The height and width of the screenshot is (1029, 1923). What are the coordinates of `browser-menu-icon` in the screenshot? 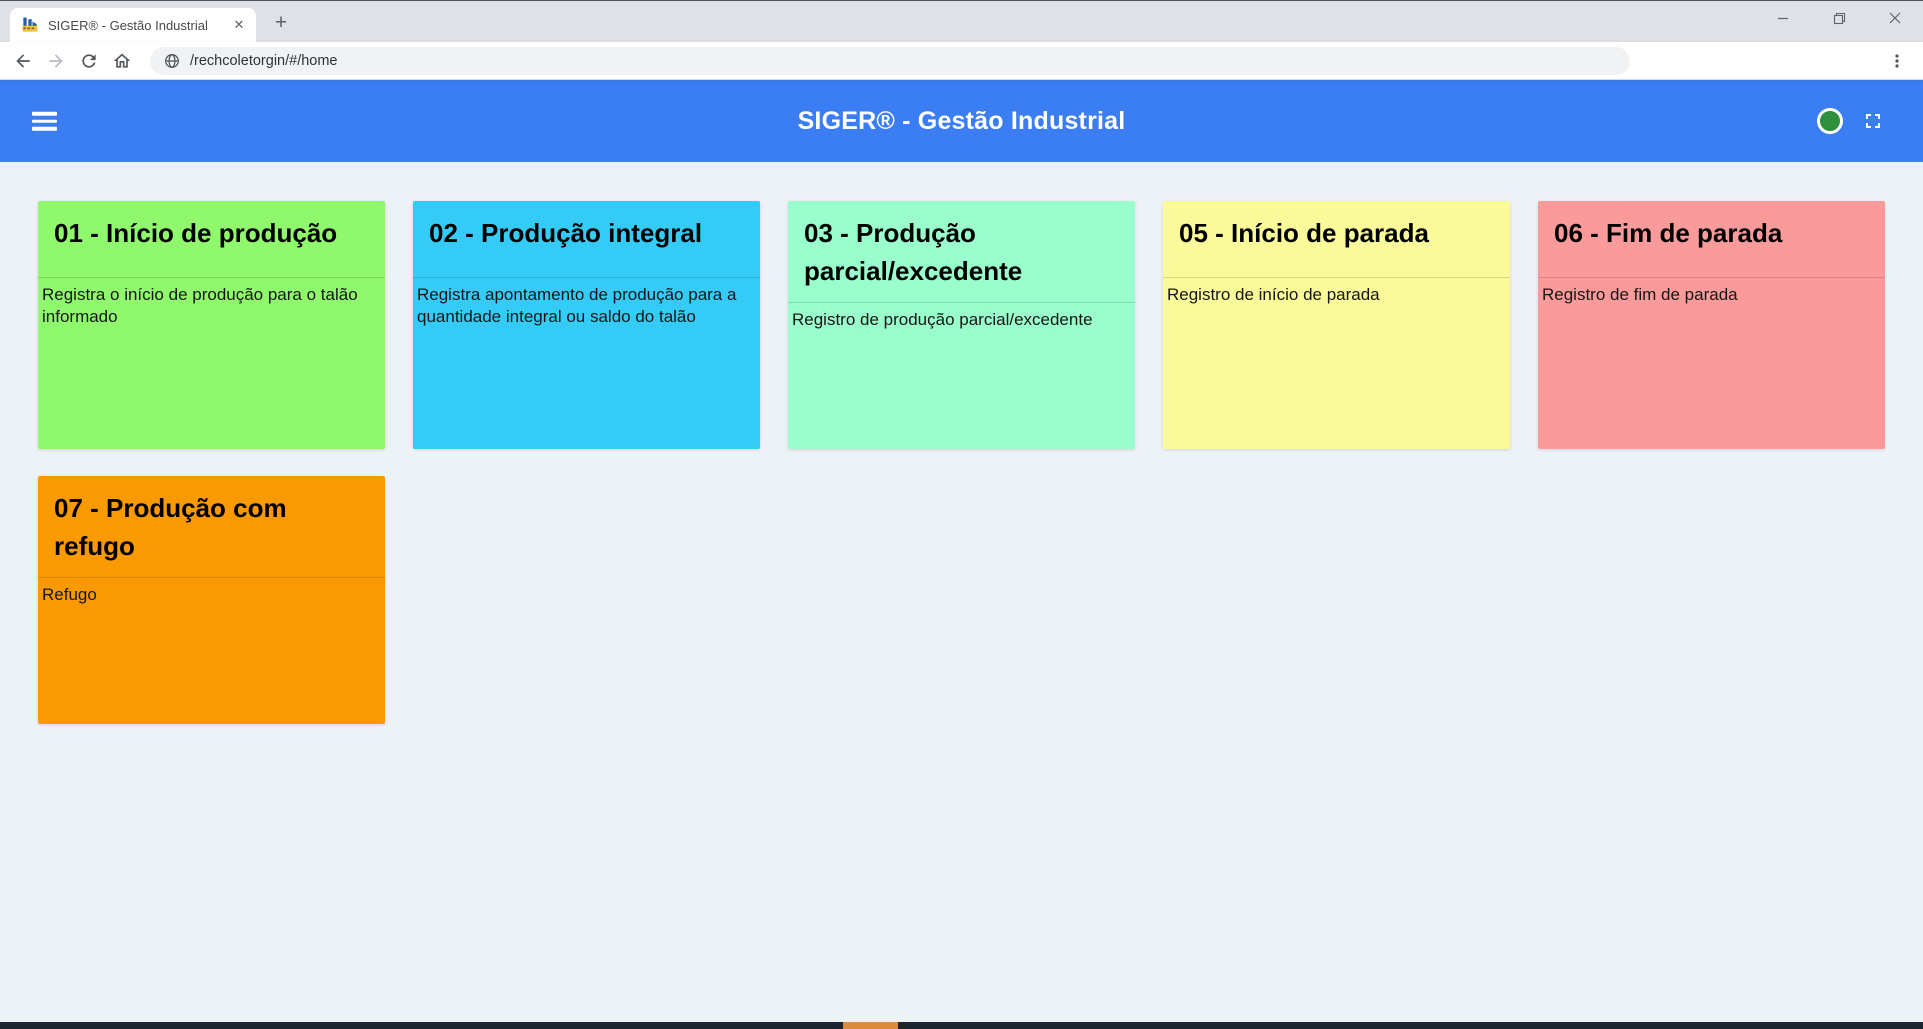 It's located at (1897, 61).